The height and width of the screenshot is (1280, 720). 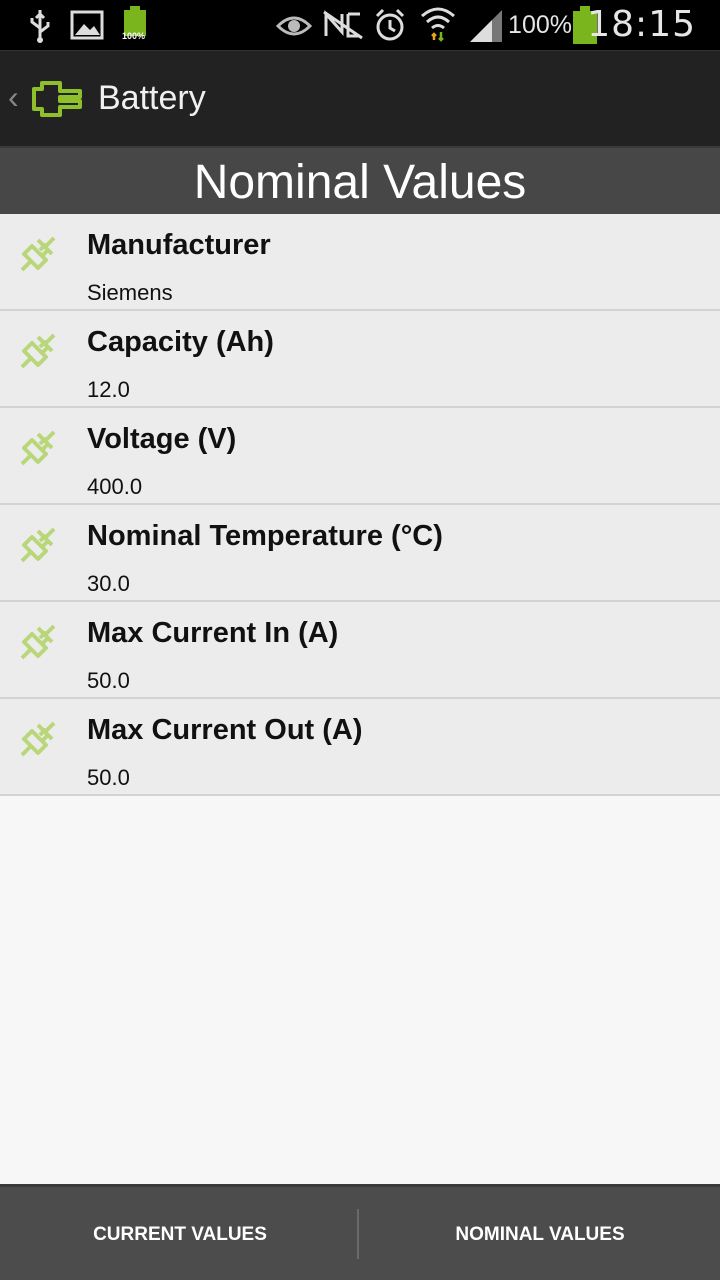 What do you see at coordinates (360, 650) in the screenshot?
I see `list-item: Max Current In (A) 50.0` at bounding box center [360, 650].